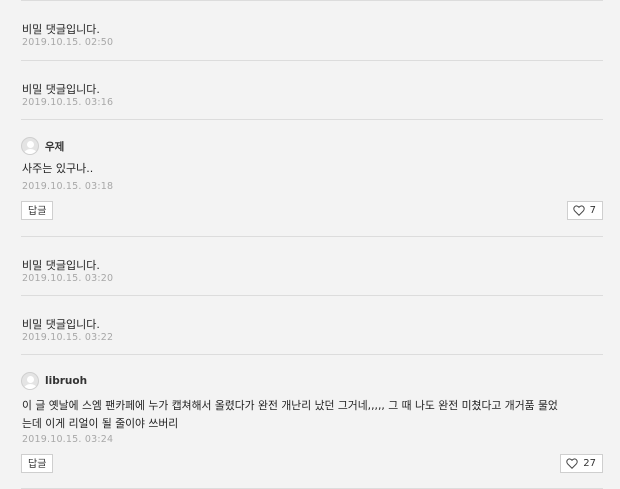 This screenshot has height=489, width=620. What do you see at coordinates (581, 463) in the screenshot?
I see `like-button: 27` at bounding box center [581, 463].